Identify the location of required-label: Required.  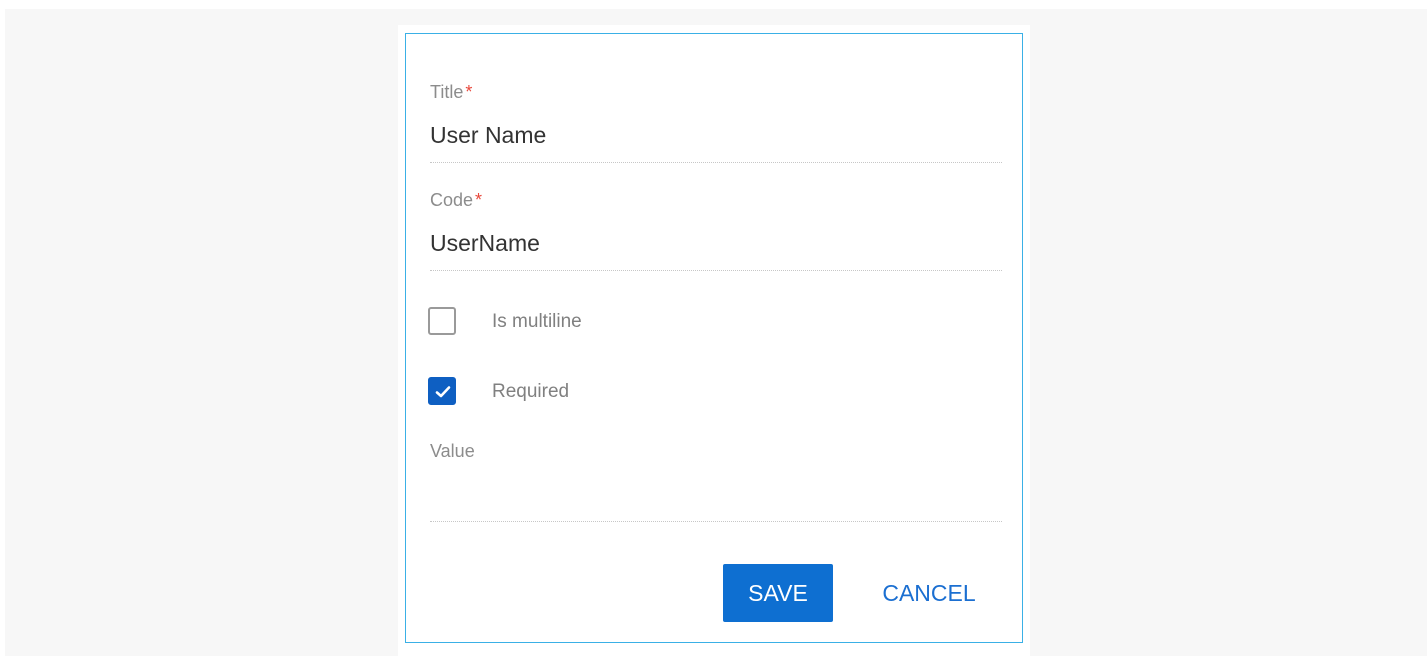
(531, 391).